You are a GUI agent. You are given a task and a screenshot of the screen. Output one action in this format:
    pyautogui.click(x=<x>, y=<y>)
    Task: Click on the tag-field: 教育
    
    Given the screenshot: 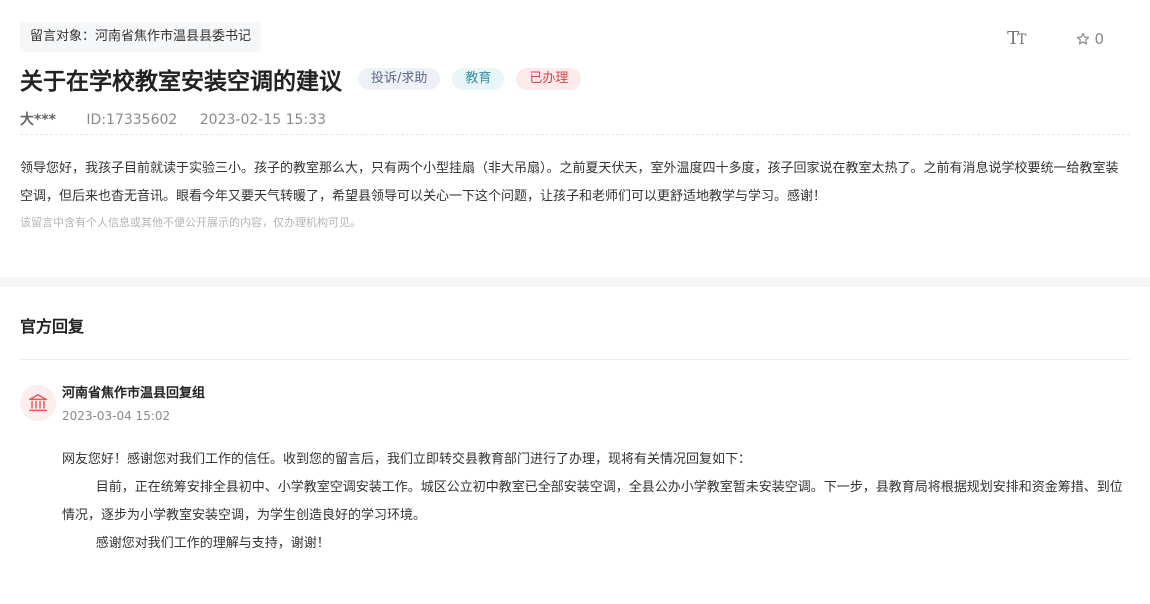 What is the action you would take?
    pyautogui.click(x=478, y=79)
    